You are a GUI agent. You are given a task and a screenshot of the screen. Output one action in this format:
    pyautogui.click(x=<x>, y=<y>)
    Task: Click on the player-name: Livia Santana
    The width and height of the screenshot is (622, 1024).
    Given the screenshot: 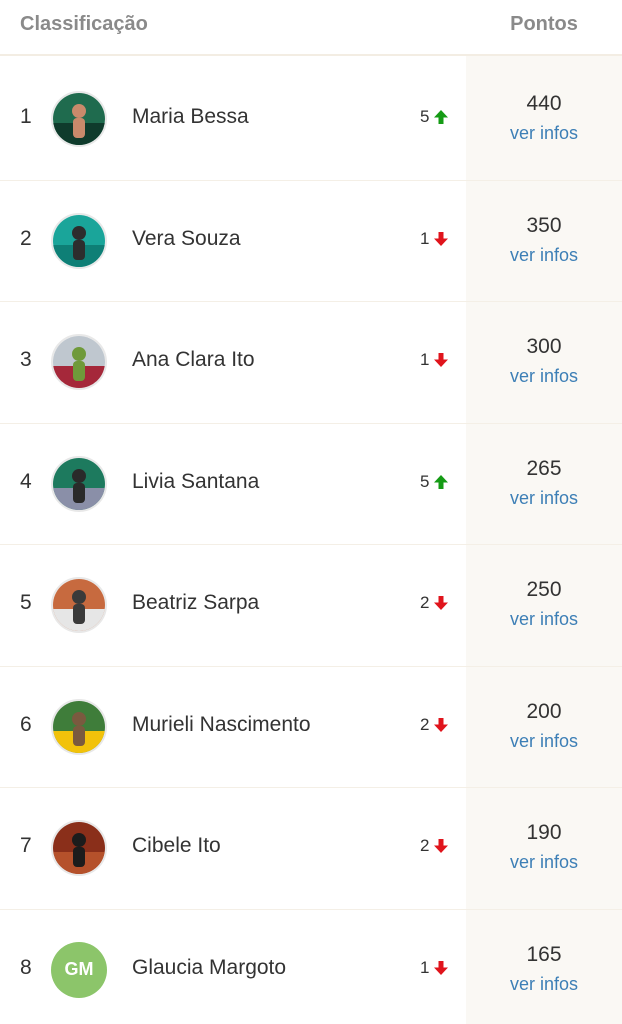 What is the action you would take?
    pyautogui.click(x=195, y=482)
    